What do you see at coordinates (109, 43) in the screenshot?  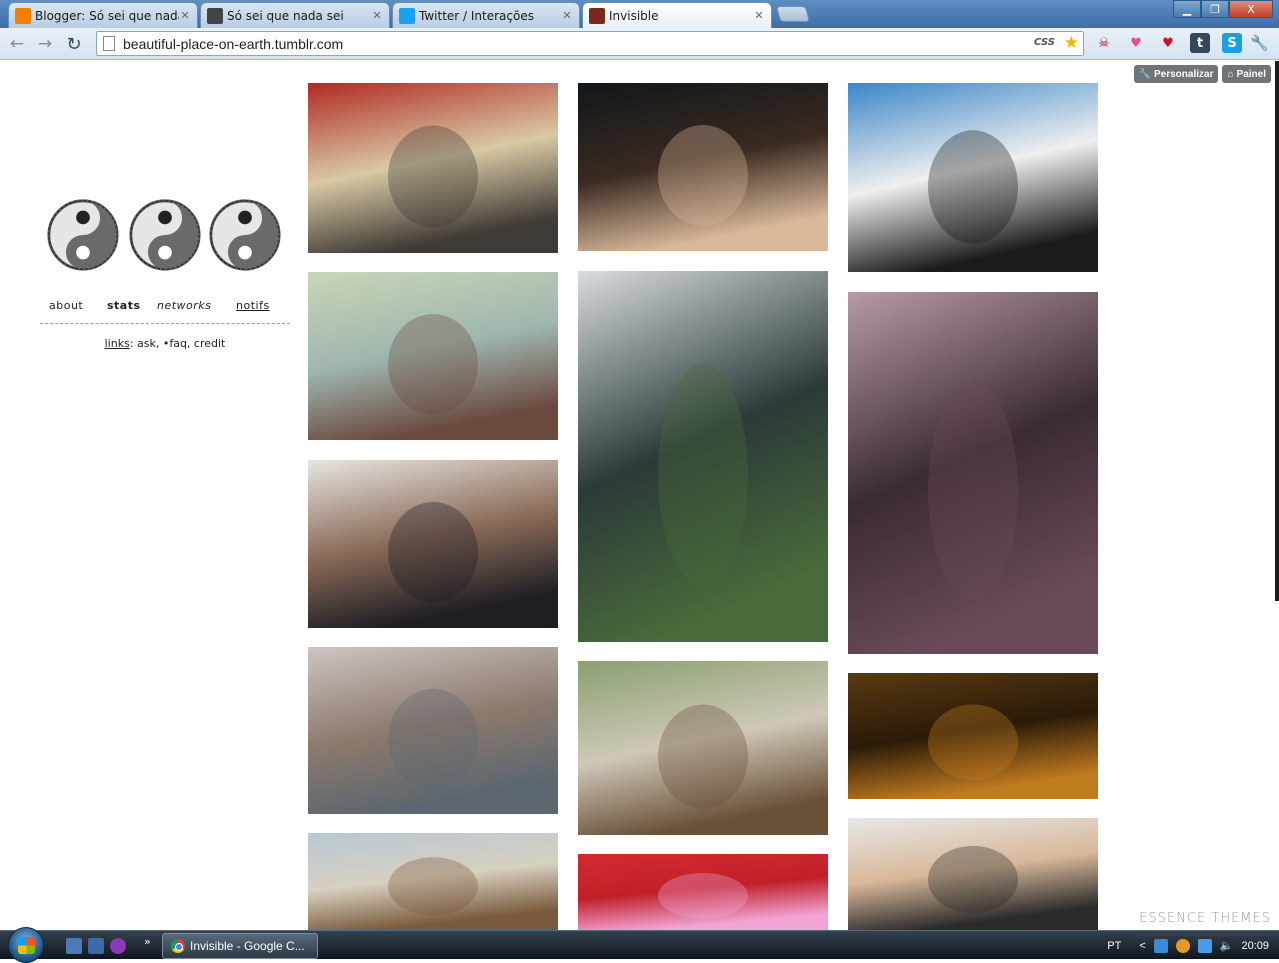 I see `page-icon` at bounding box center [109, 43].